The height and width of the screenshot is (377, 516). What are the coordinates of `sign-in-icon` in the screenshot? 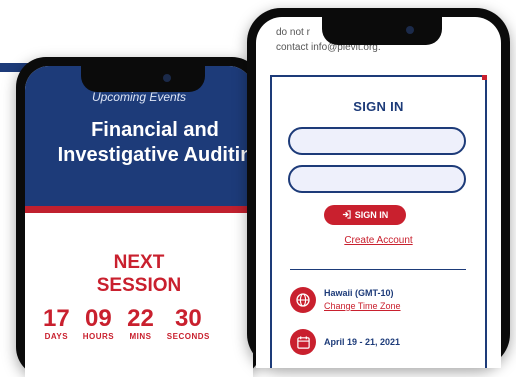 It's located at (346, 215).